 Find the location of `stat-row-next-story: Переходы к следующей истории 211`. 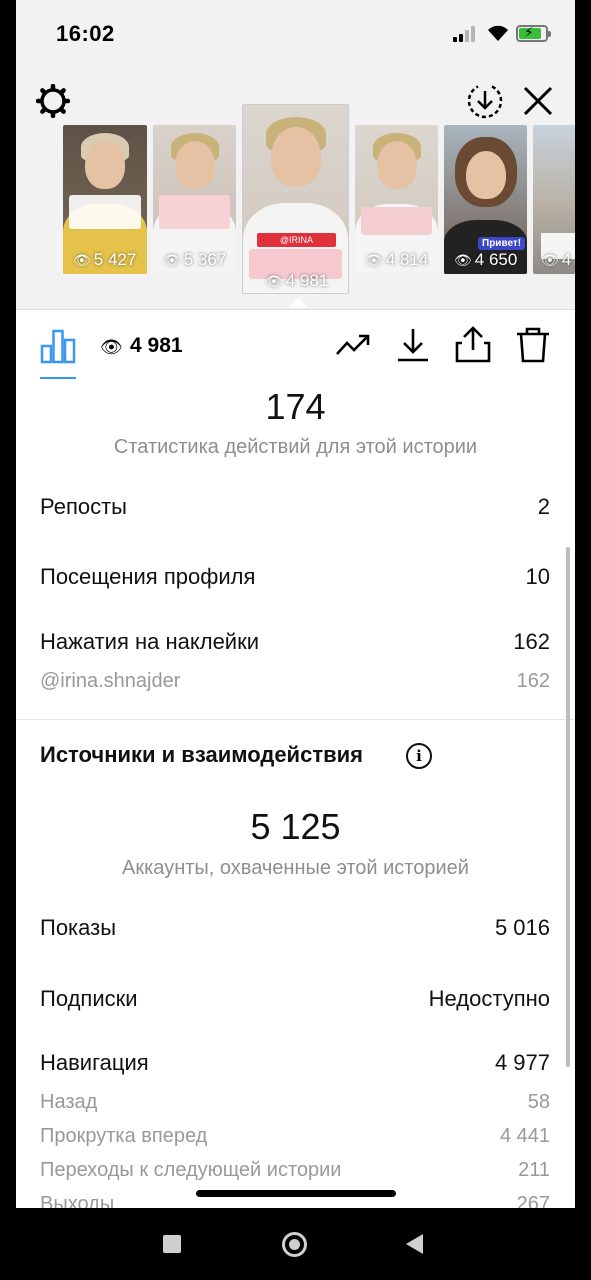

stat-row-next-story: Переходы к следующей истории 211 is located at coordinates (295, 1170).